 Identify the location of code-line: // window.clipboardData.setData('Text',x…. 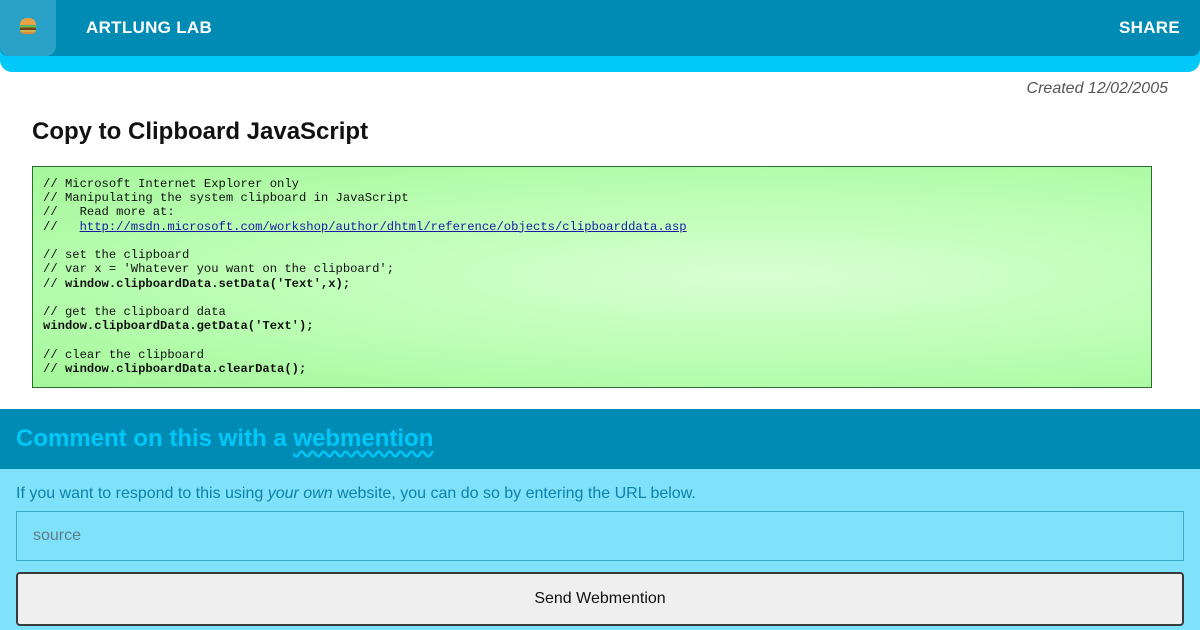
(592, 284).